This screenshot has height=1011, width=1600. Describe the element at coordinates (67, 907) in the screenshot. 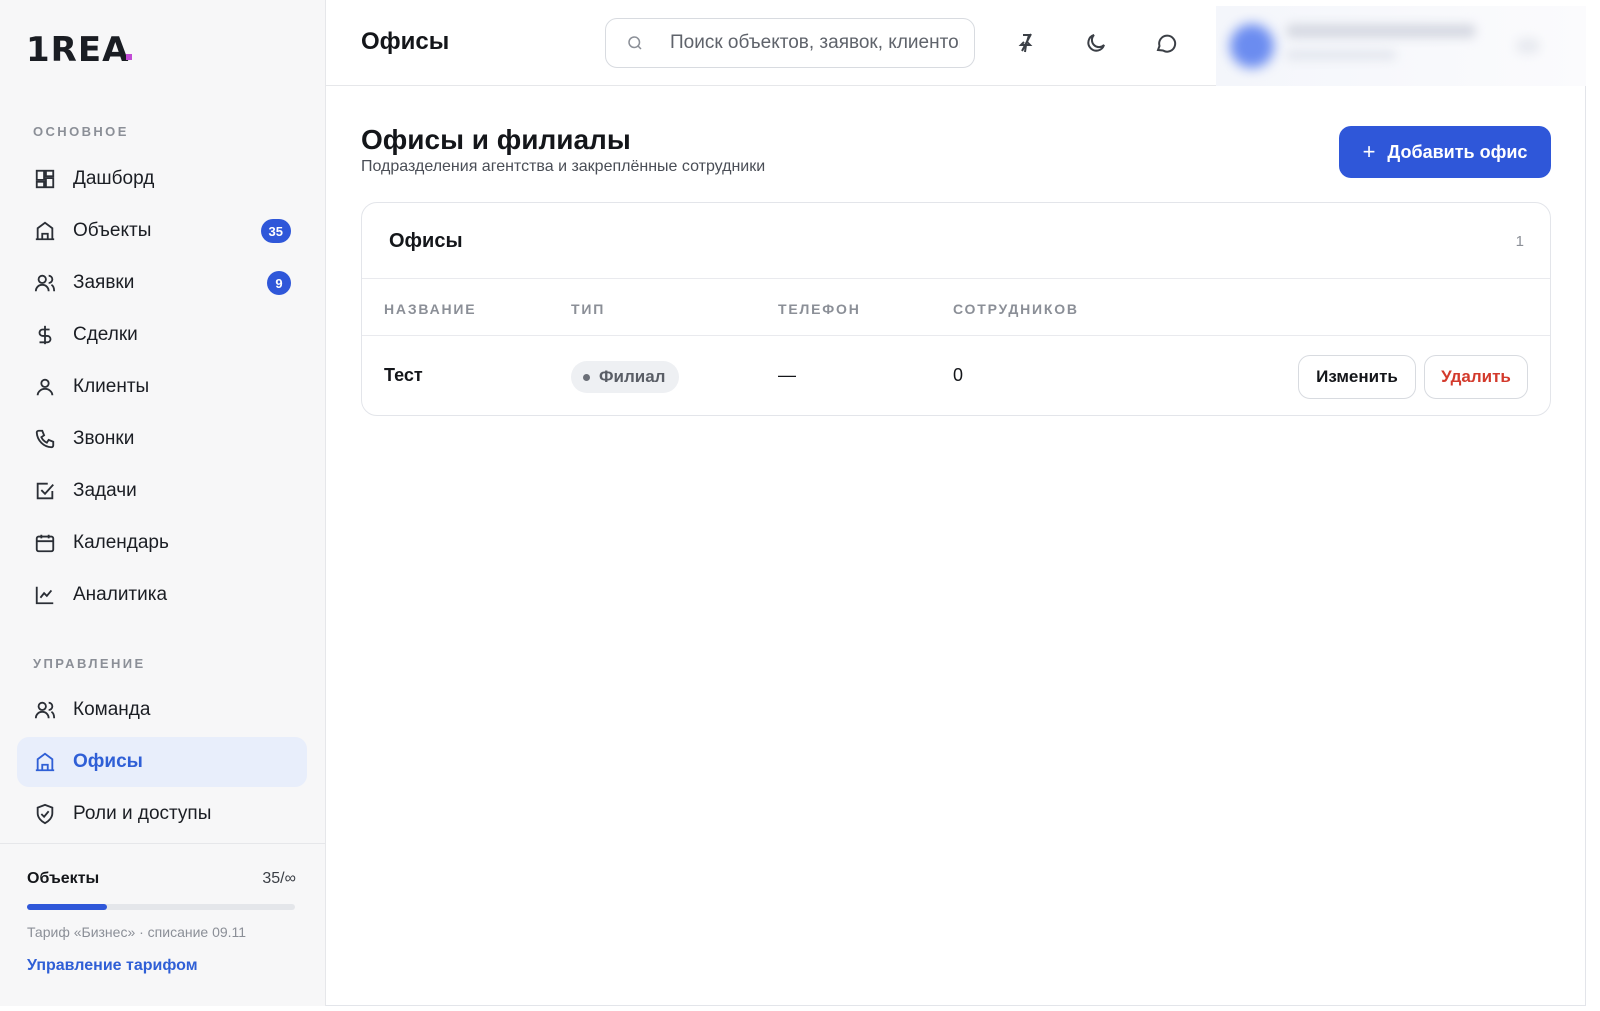

I see `plan-progress-fill` at that location.